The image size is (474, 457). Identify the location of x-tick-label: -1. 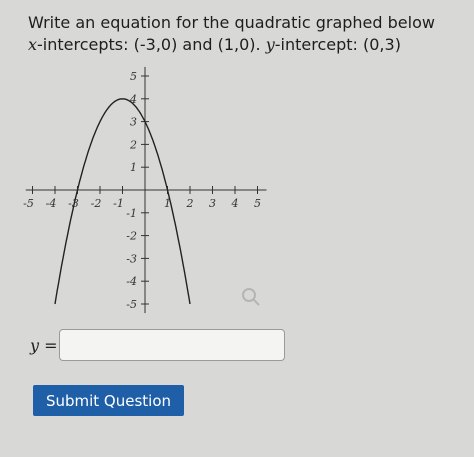
(118, 203).